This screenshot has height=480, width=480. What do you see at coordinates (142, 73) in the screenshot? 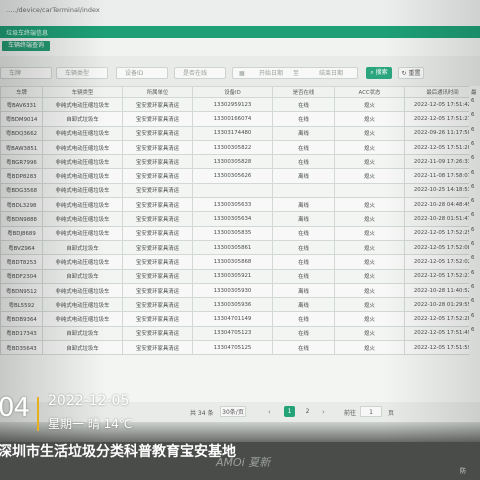
I see `device-id-input: 设备ID` at bounding box center [142, 73].